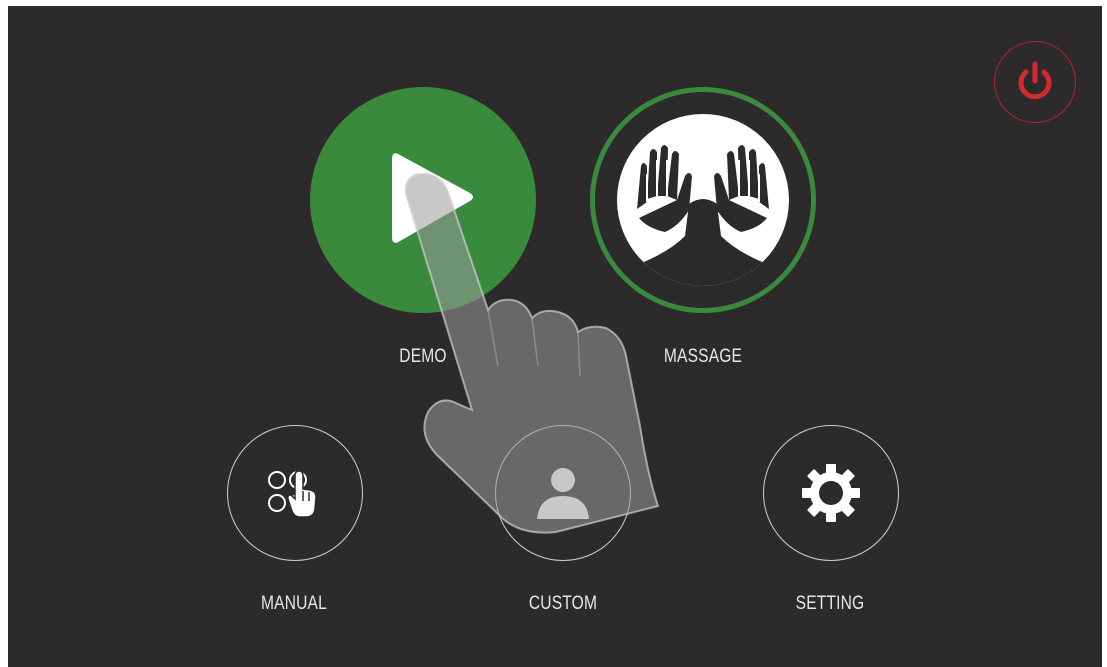  Describe the element at coordinates (294, 603) in the screenshot. I see `manual-label: MANUAL` at that location.